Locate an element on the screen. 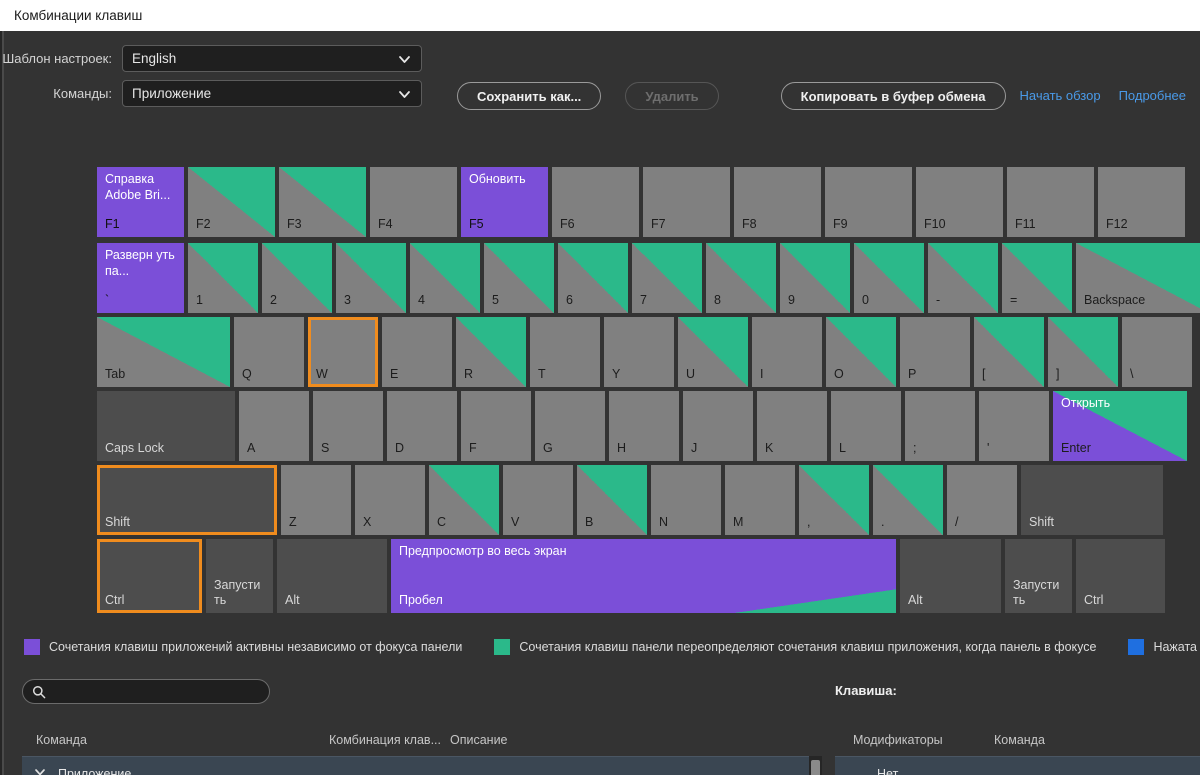  key-cap-label: / is located at coordinates (957, 521).